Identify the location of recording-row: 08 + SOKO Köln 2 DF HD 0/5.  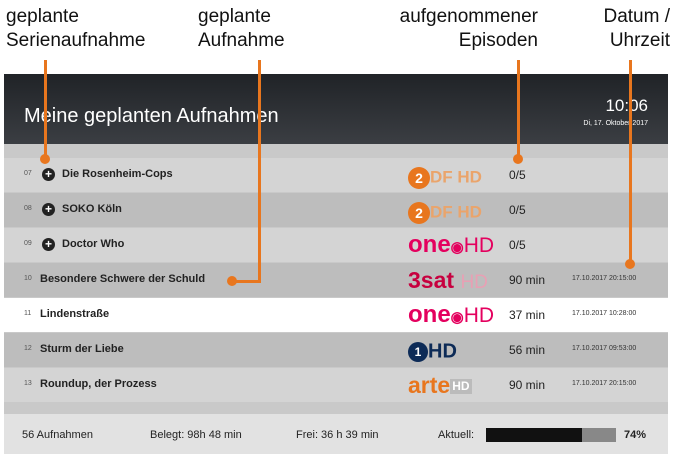
(336, 210).